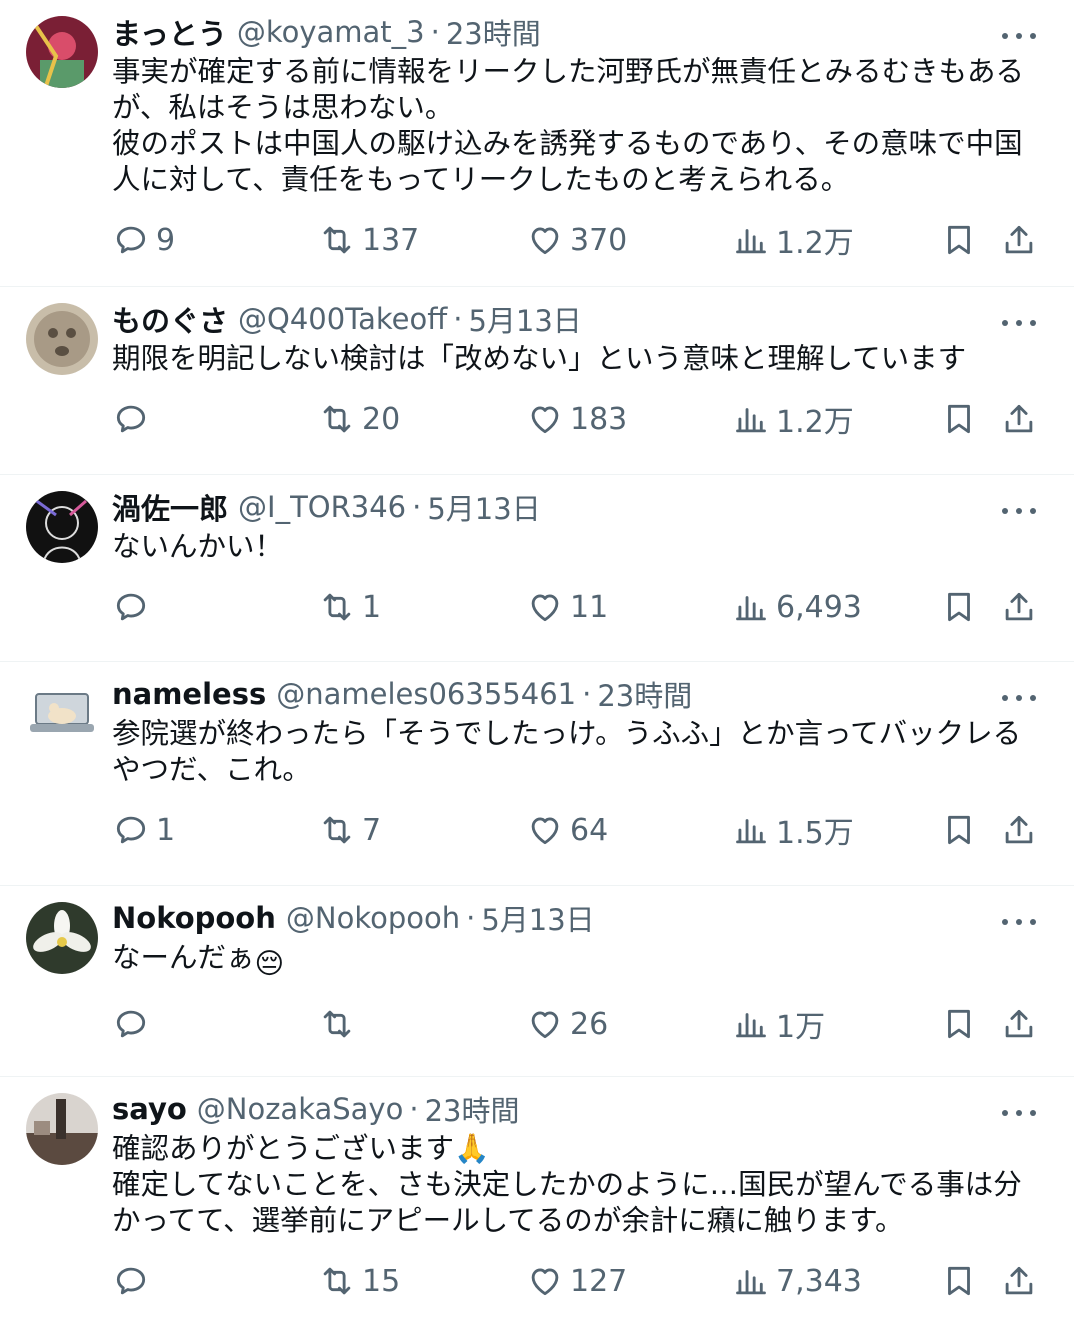 Image resolution: width=1074 pixels, height=1336 pixels. What do you see at coordinates (183, 957) in the screenshot?
I see `tweet-text-body: なーんだぁ` at bounding box center [183, 957].